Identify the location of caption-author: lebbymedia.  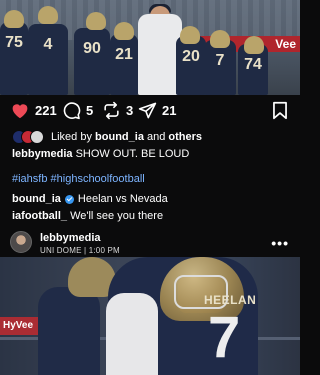
(42, 154).